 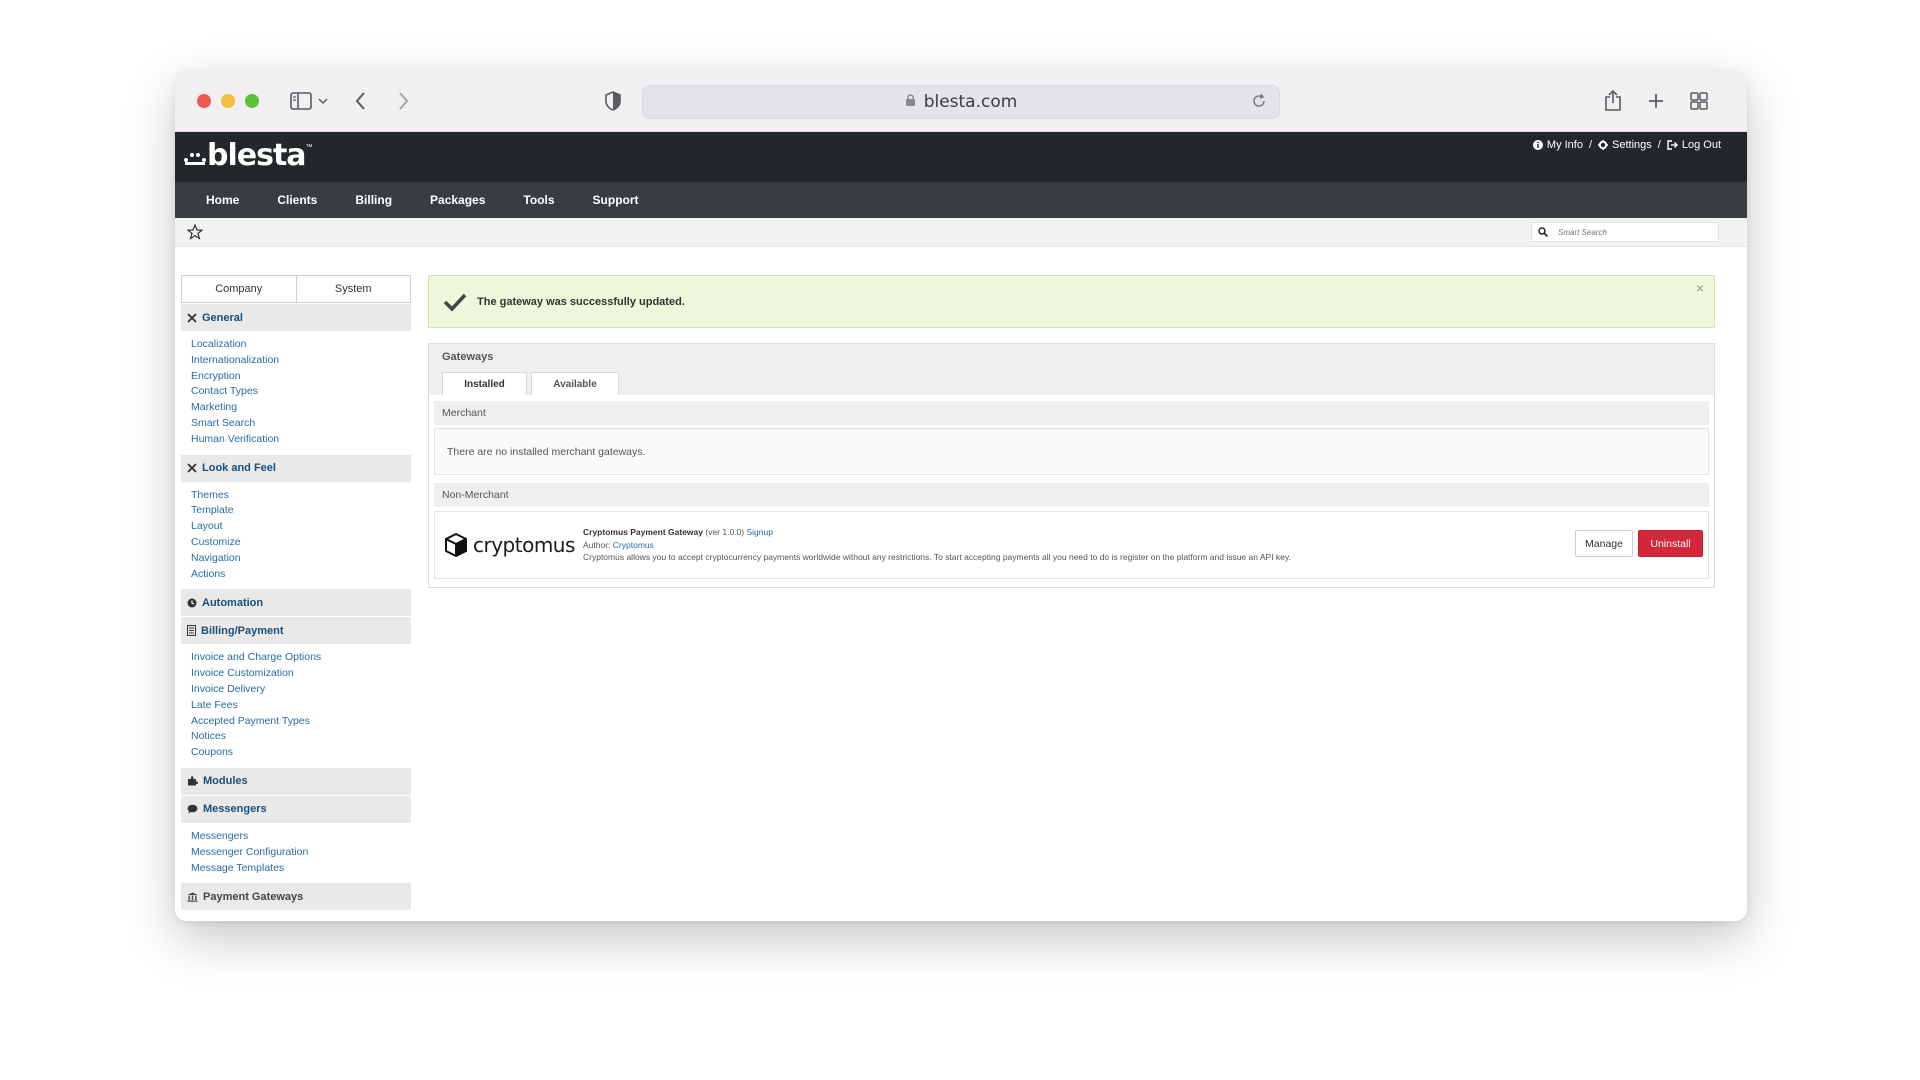 I want to click on puzzle-icon, so click(x=193, y=781).